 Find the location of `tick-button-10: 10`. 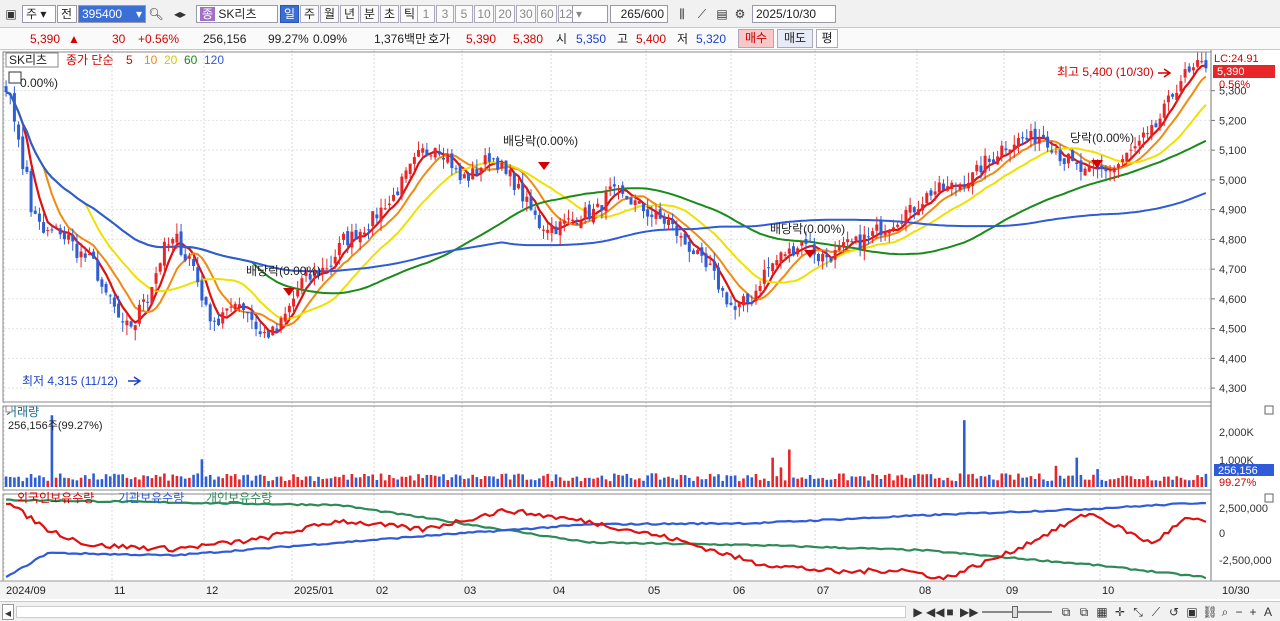

tick-button-10: 10 is located at coordinates (484, 14).